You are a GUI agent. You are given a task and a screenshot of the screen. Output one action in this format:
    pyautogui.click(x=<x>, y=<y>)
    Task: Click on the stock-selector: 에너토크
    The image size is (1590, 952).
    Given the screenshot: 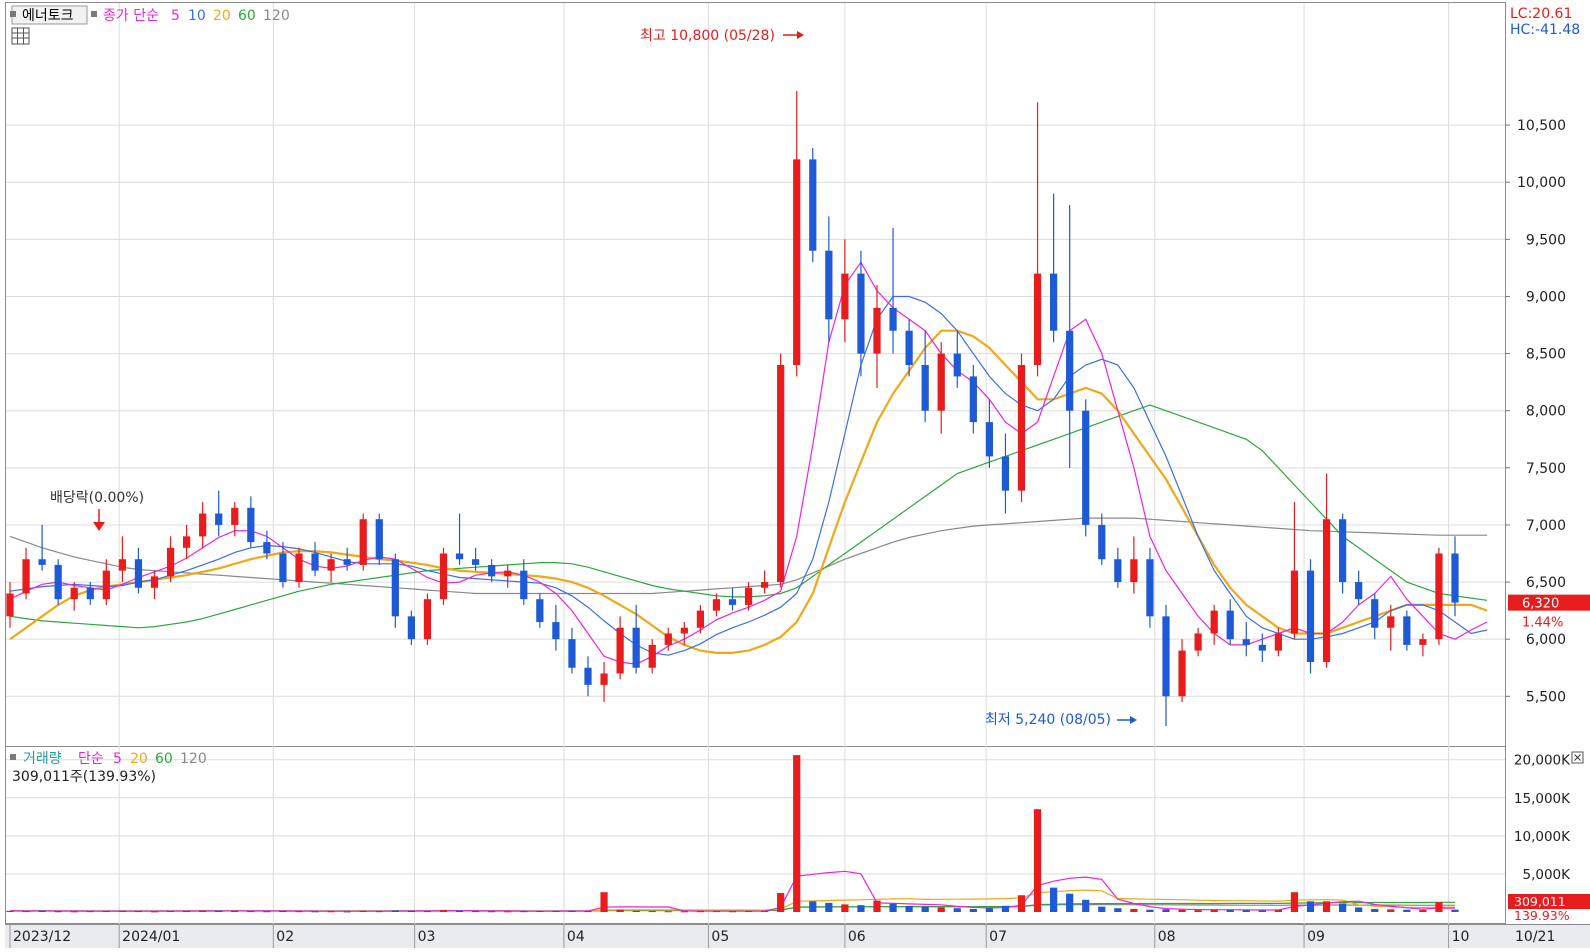 What is the action you would take?
    pyautogui.click(x=49, y=15)
    